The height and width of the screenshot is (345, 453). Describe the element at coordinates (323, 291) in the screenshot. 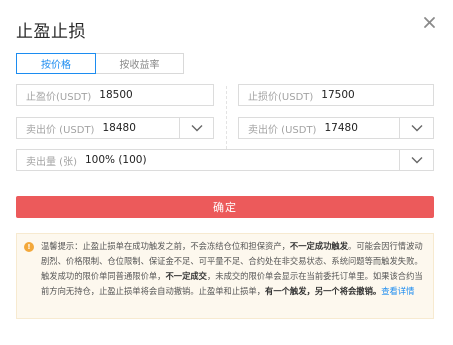

I see `notice-emphasis: 有一个触发，另一个将会撤销。` at that location.